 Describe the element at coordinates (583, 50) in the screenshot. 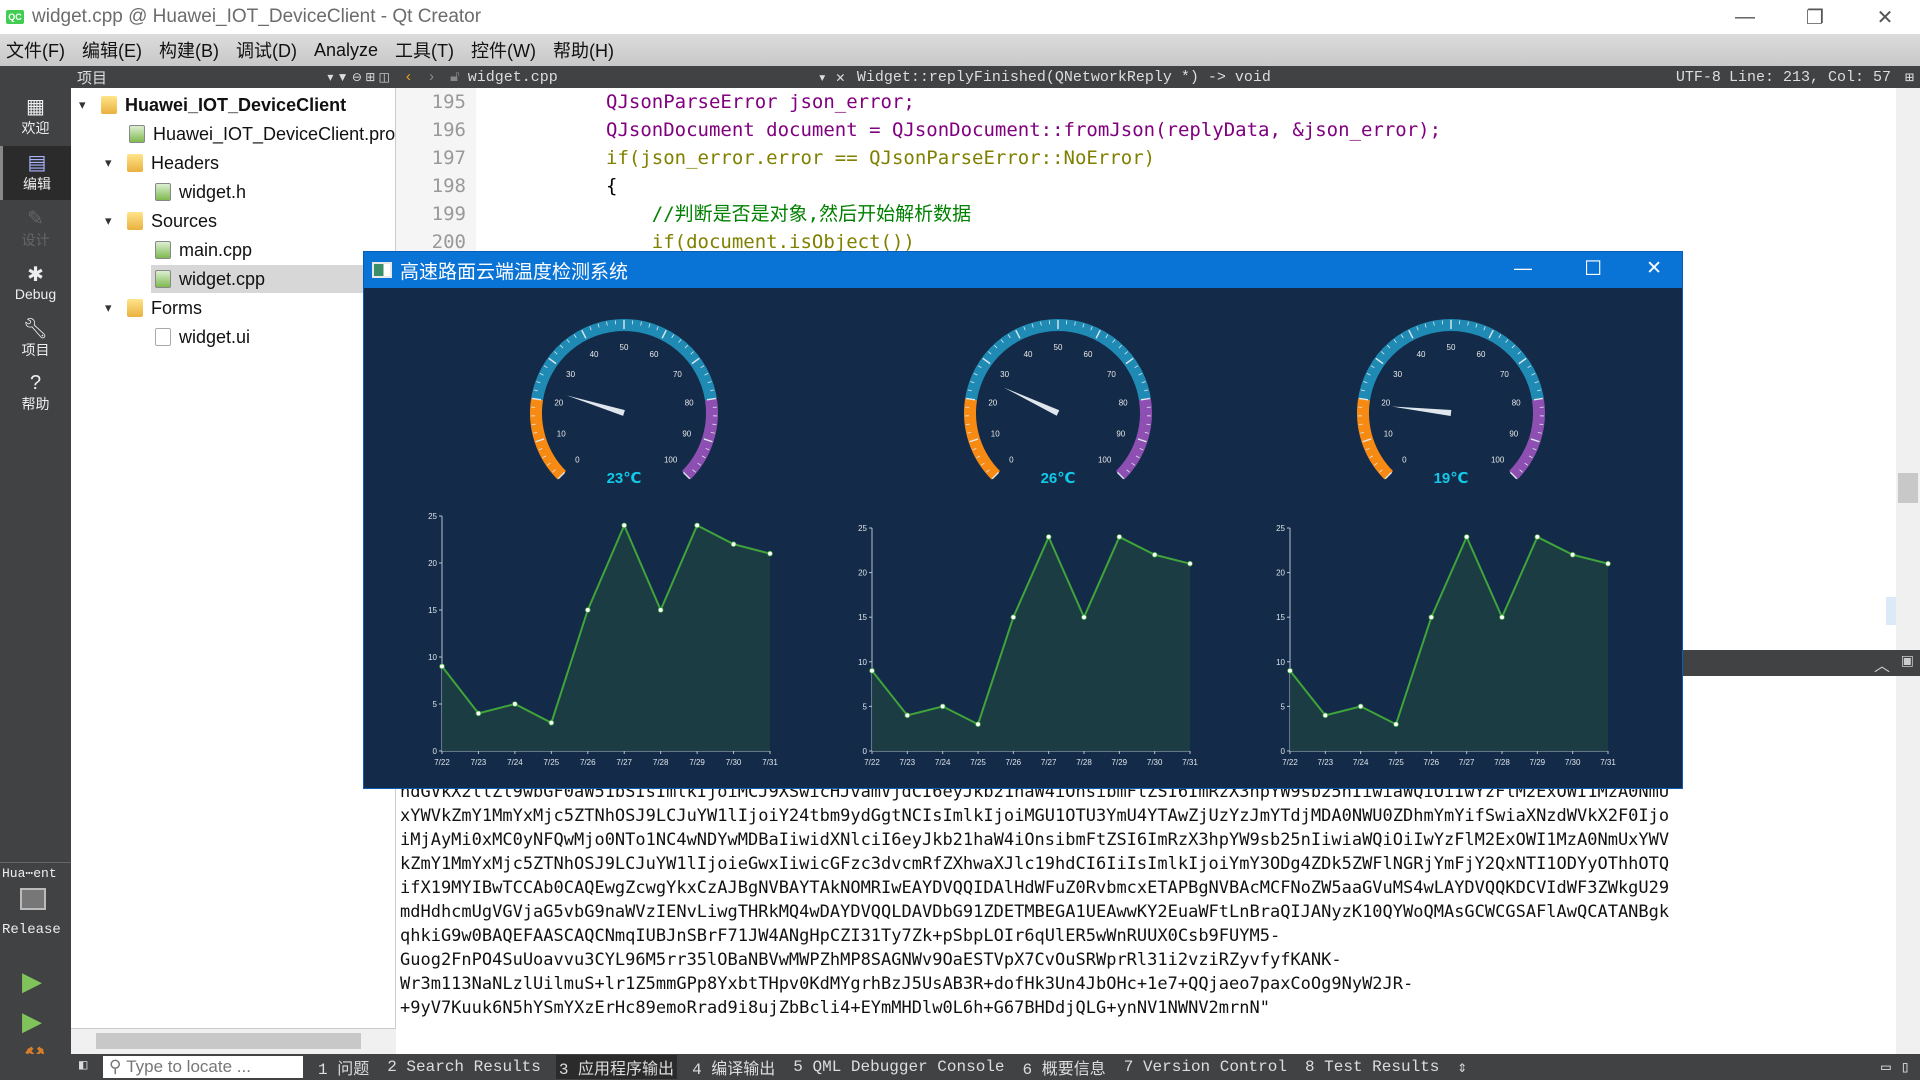

I see `menu-help: 帮助(H)` at that location.